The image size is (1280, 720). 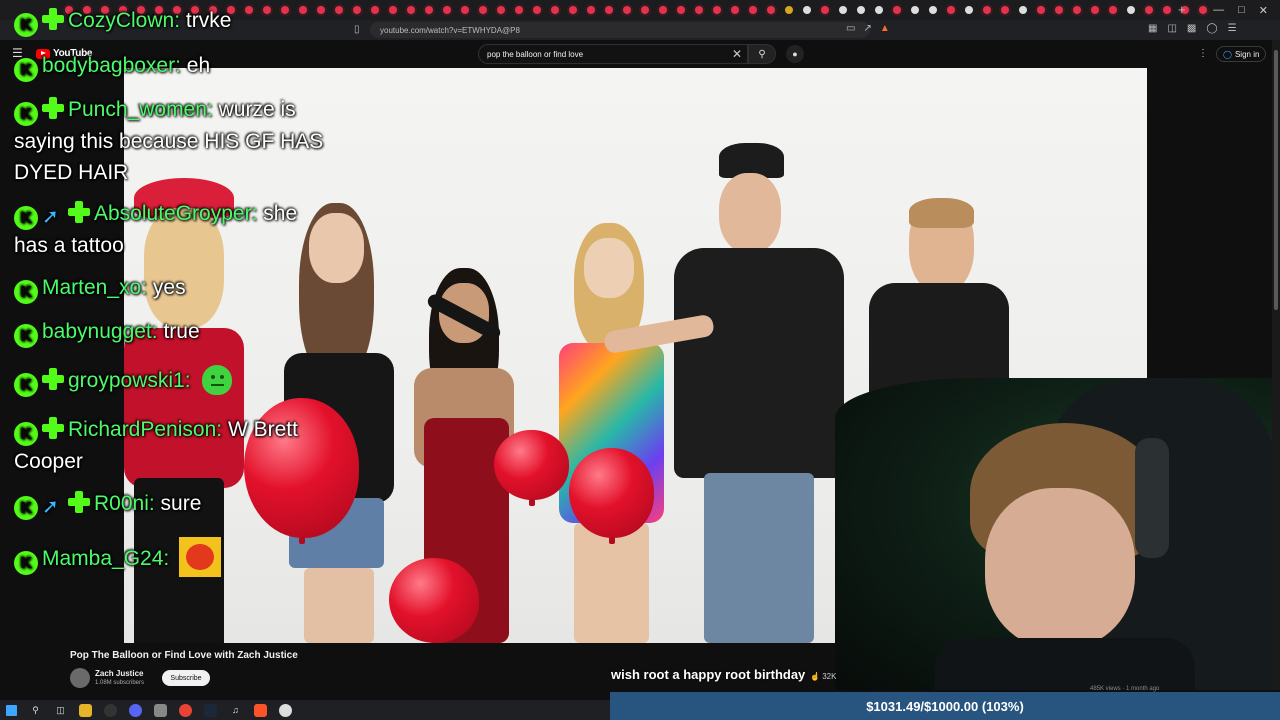 What do you see at coordinates (60, 710) in the screenshot?
I see `task-view-icon: ◫` at bounding box center [60, 710].